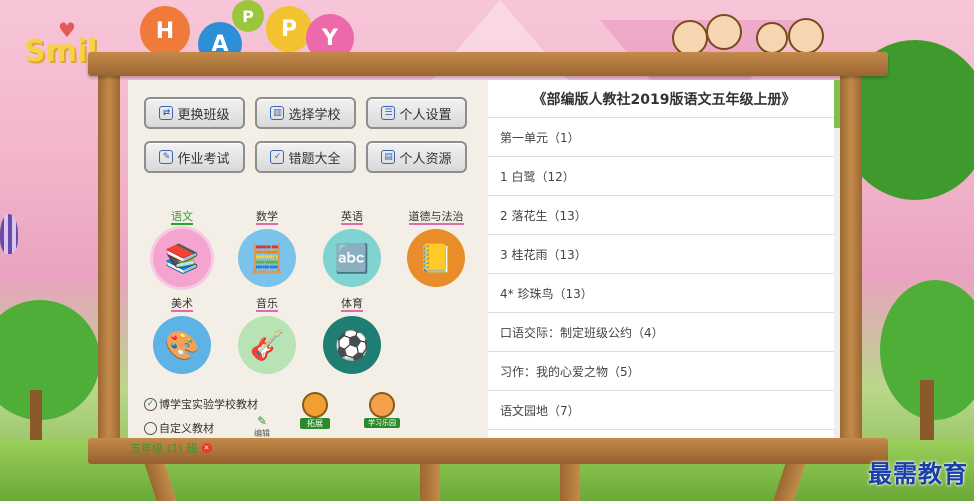 Image resolution: width=974 pixels, height=501 pixels. I want to click on subject-math-label: 数学, so click(267, 217).